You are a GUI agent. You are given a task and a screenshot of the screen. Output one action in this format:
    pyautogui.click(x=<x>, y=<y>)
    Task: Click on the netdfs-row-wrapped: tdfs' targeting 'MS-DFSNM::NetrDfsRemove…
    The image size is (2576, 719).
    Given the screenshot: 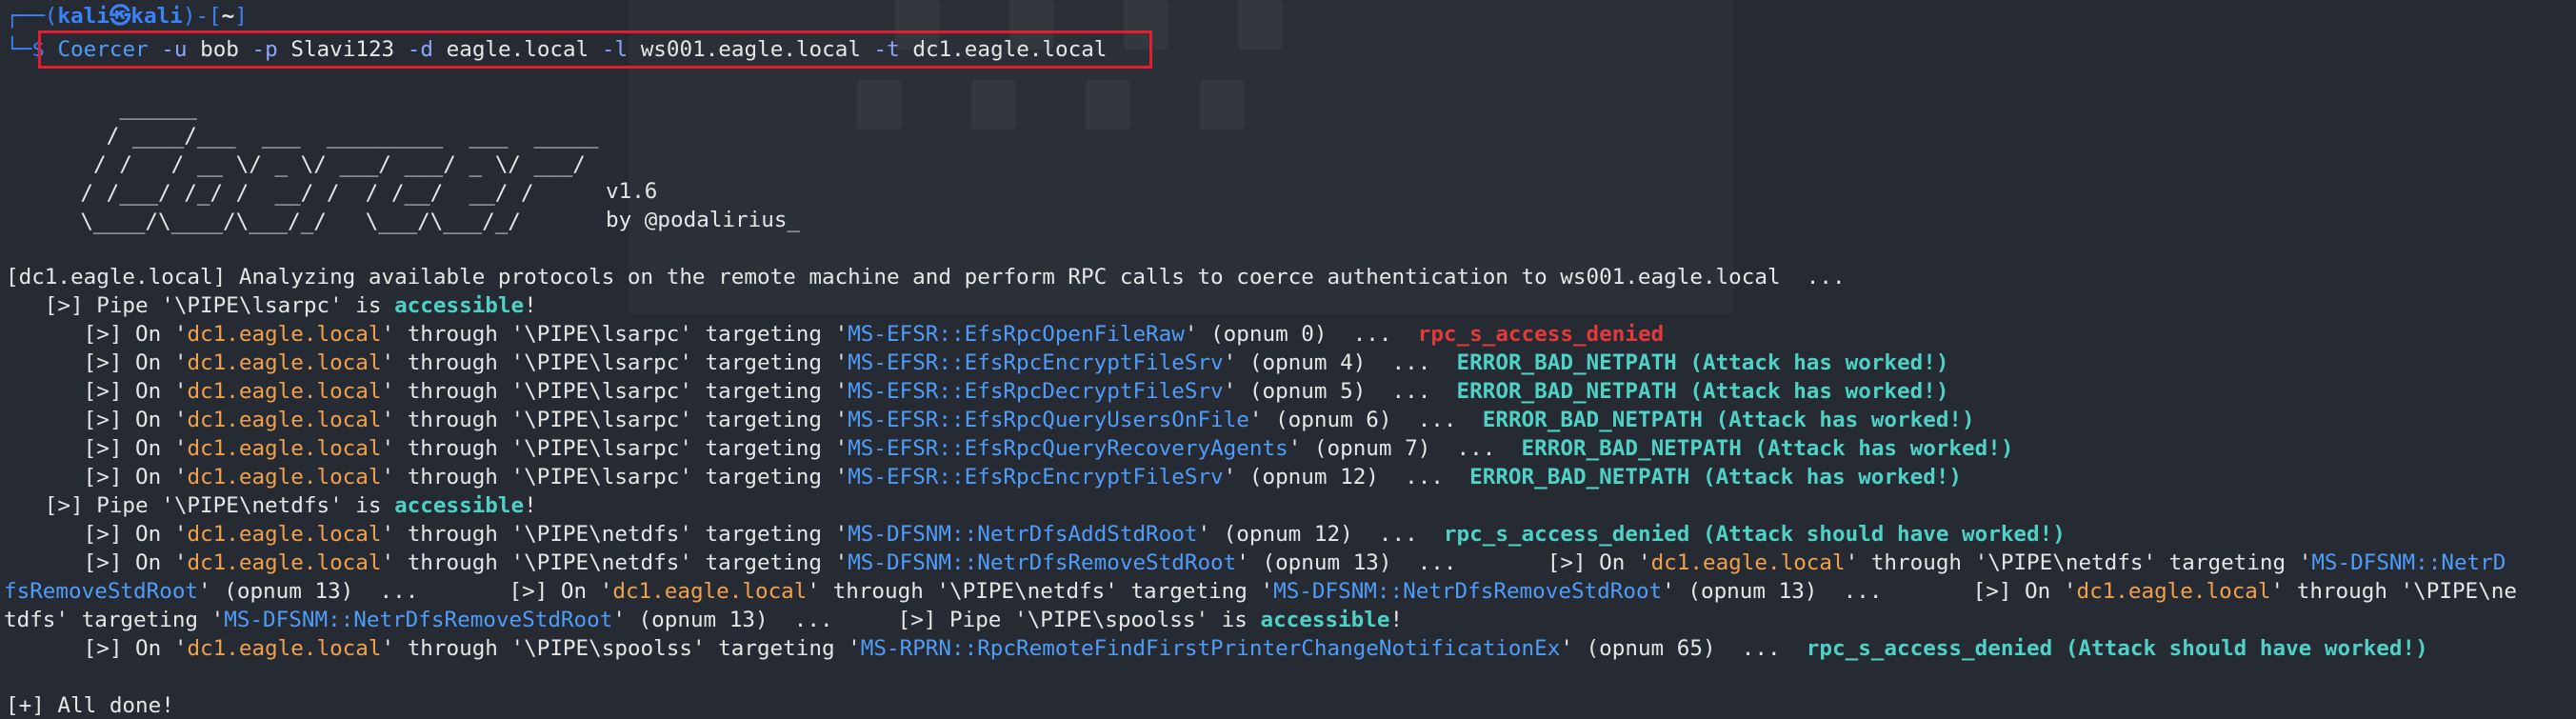 What is the action you would take?
    pyautogui.click(x=703, y=620)
    